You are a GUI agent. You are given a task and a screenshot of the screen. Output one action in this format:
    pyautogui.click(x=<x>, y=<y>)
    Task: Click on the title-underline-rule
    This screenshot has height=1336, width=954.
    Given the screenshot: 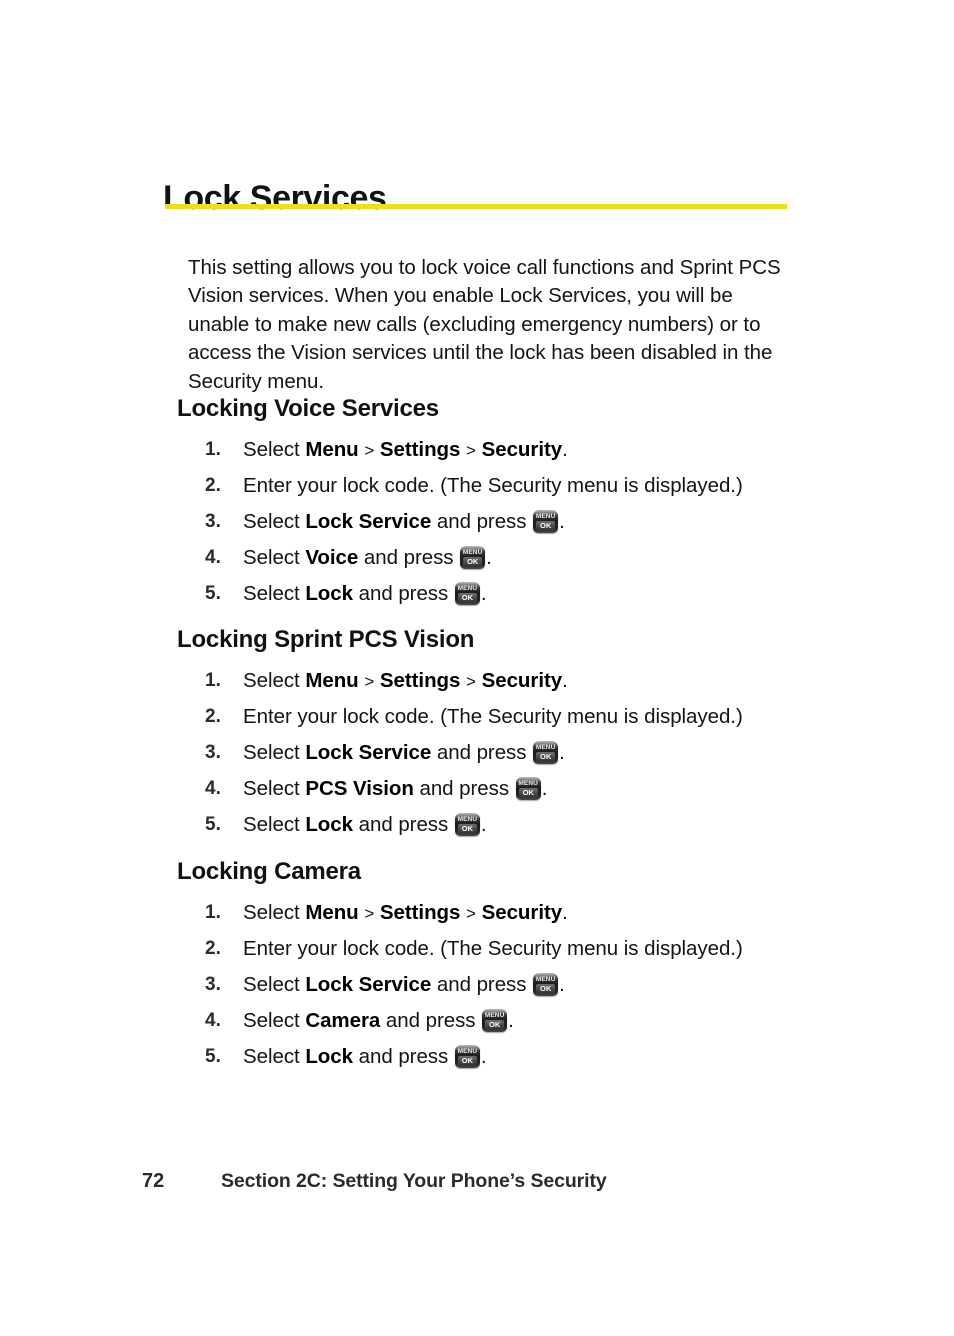 What is the action you would take?
    pyautogui.click(x=476, y=206)
    